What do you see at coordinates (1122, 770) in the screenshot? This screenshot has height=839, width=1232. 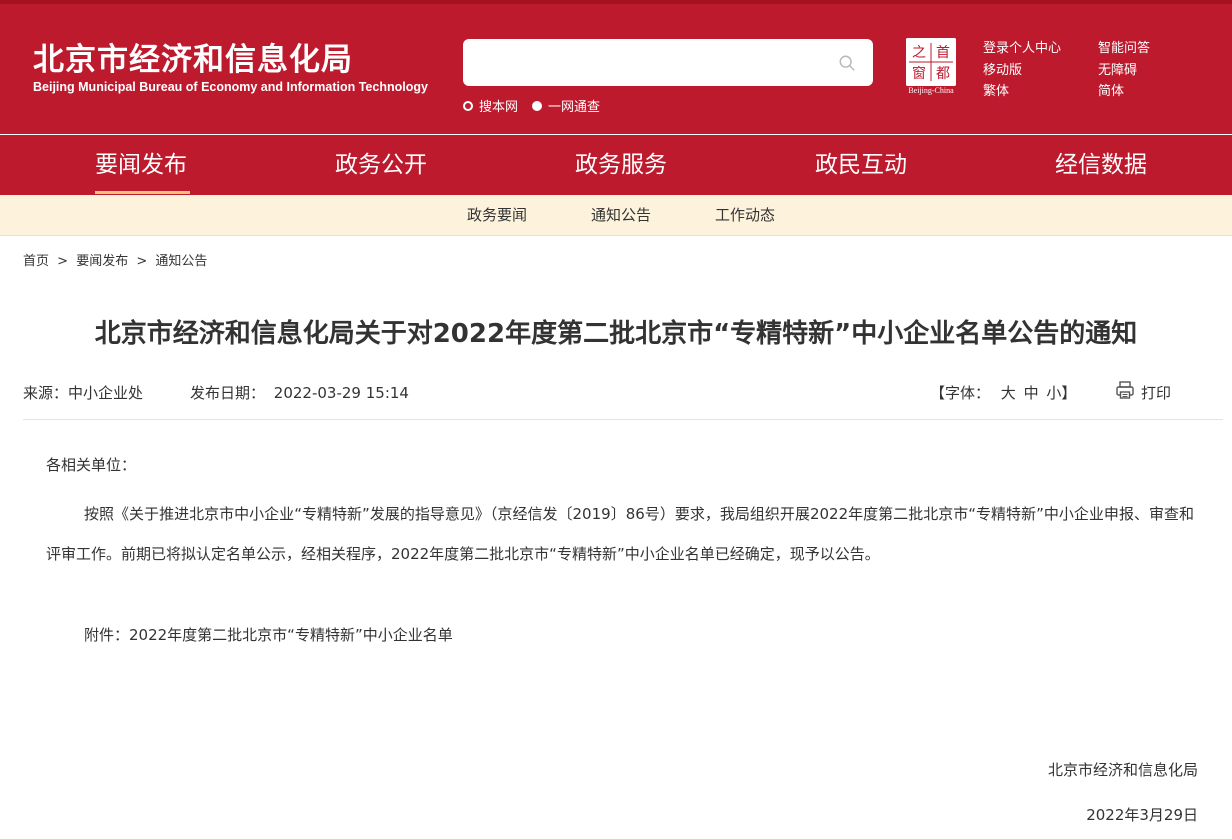 I see `article-signature: 北京市经济和信息化局` at bounding box center [1122, 770].